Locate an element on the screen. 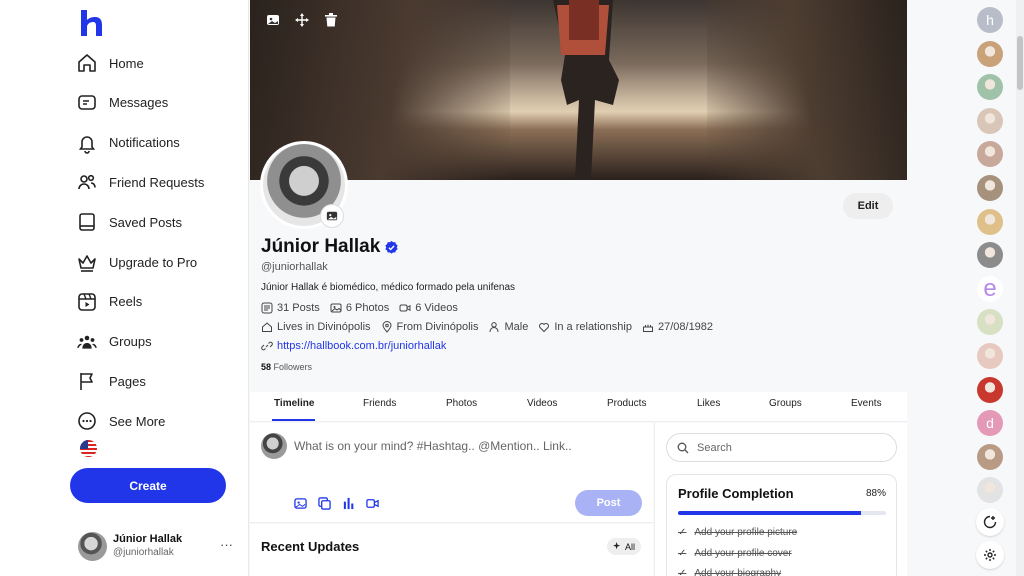 Image resolution: width=1024 pixels, height=576 pixels. current-user-avatar is located at coordinates (92, 546).